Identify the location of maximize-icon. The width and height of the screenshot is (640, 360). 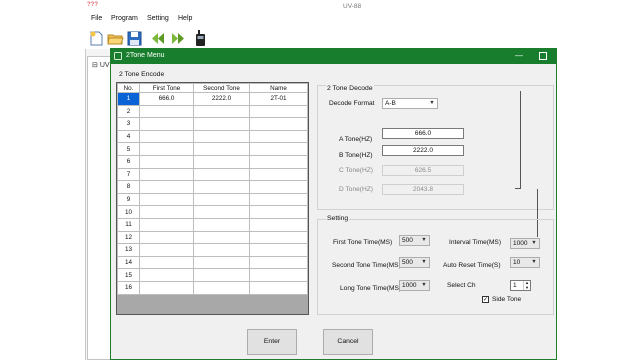
(543, 56).